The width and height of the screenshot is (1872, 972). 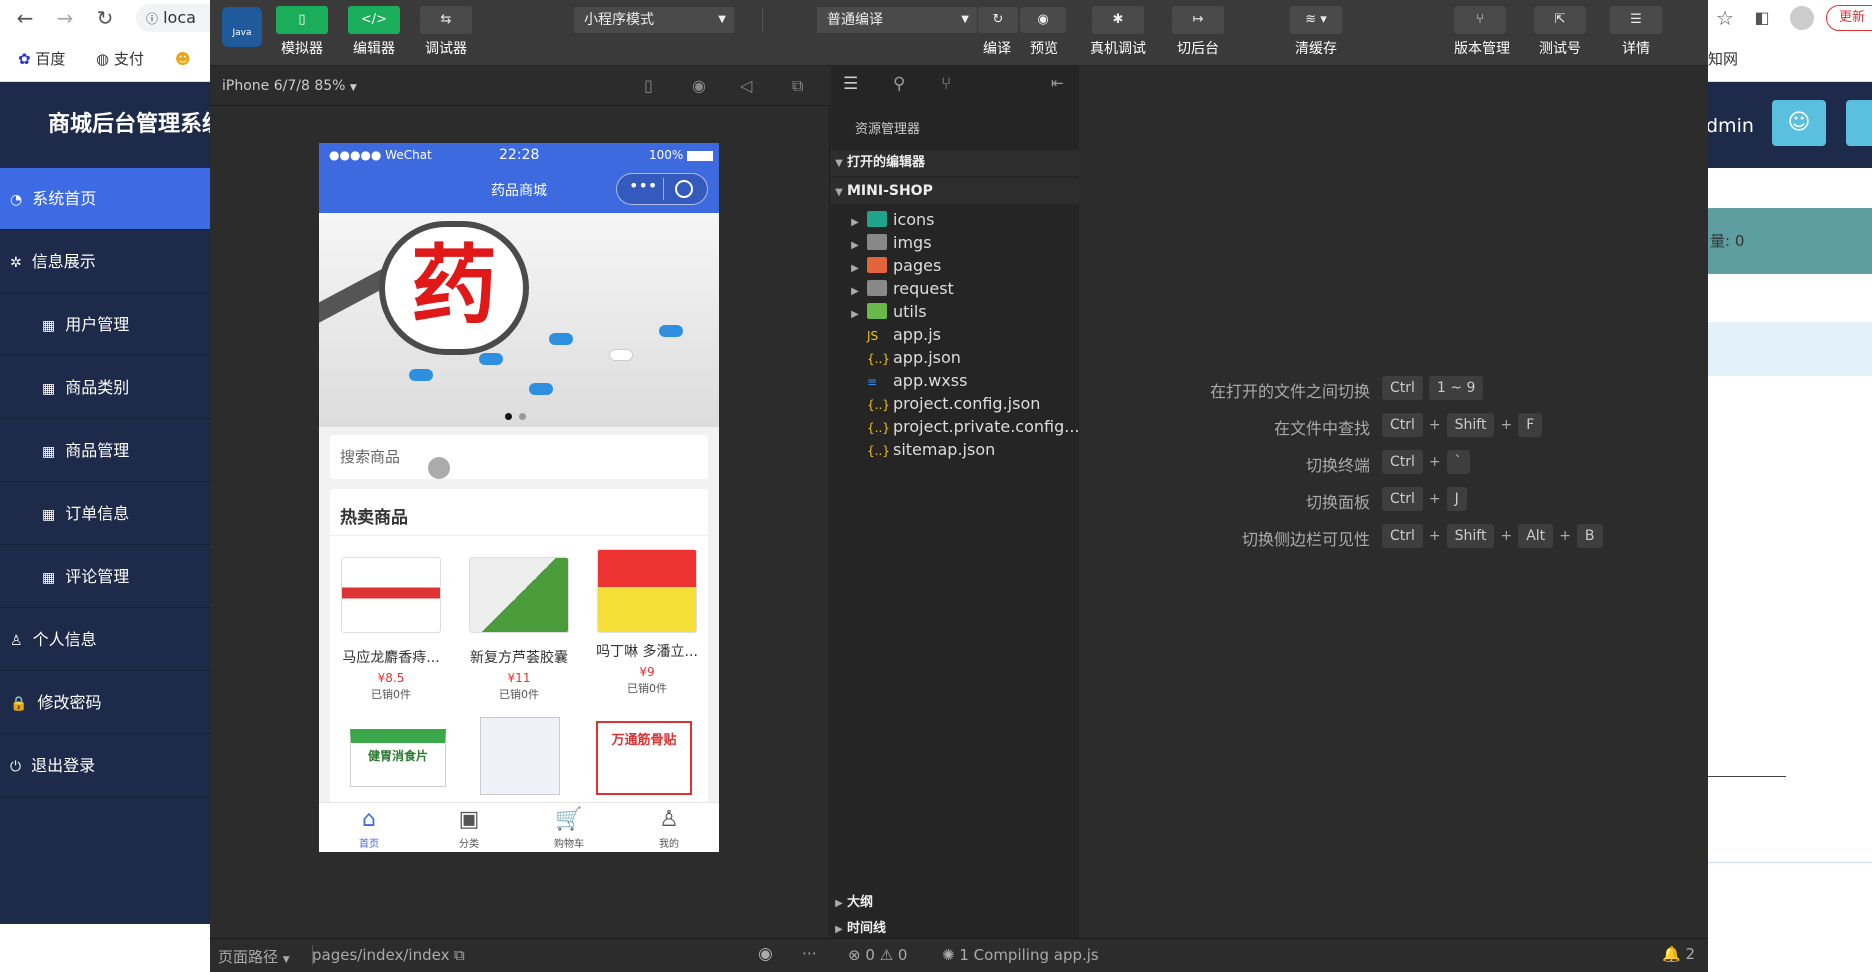 What do you see at coordinates (1725, 18) in the screenshot?
I see `star-icon: ☆` at bounding box center [1725, 18].